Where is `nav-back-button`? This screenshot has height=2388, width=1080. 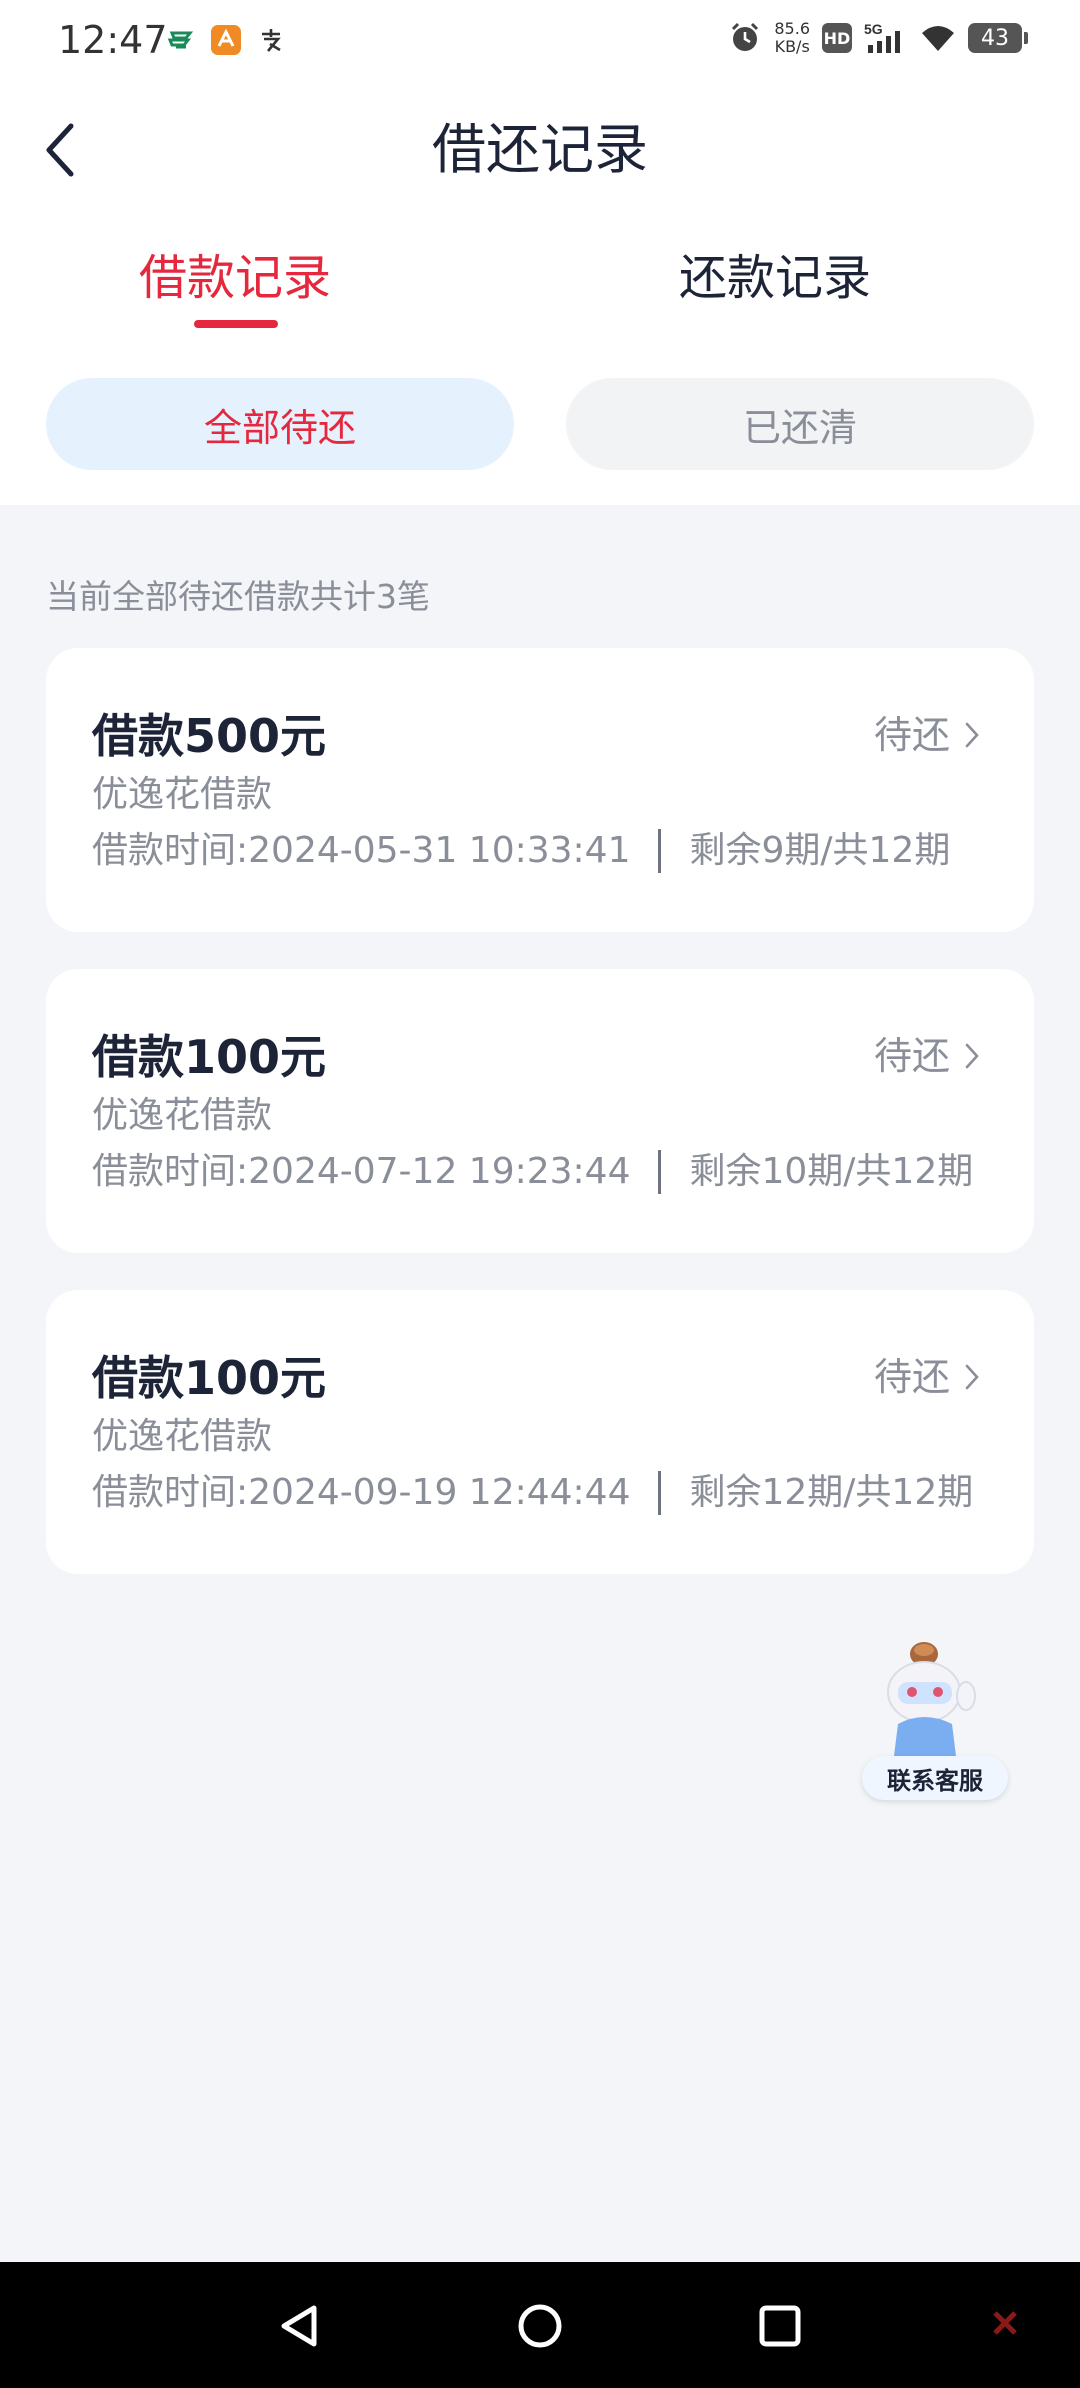 nav-back-button is located at coordinates (298, 2326).